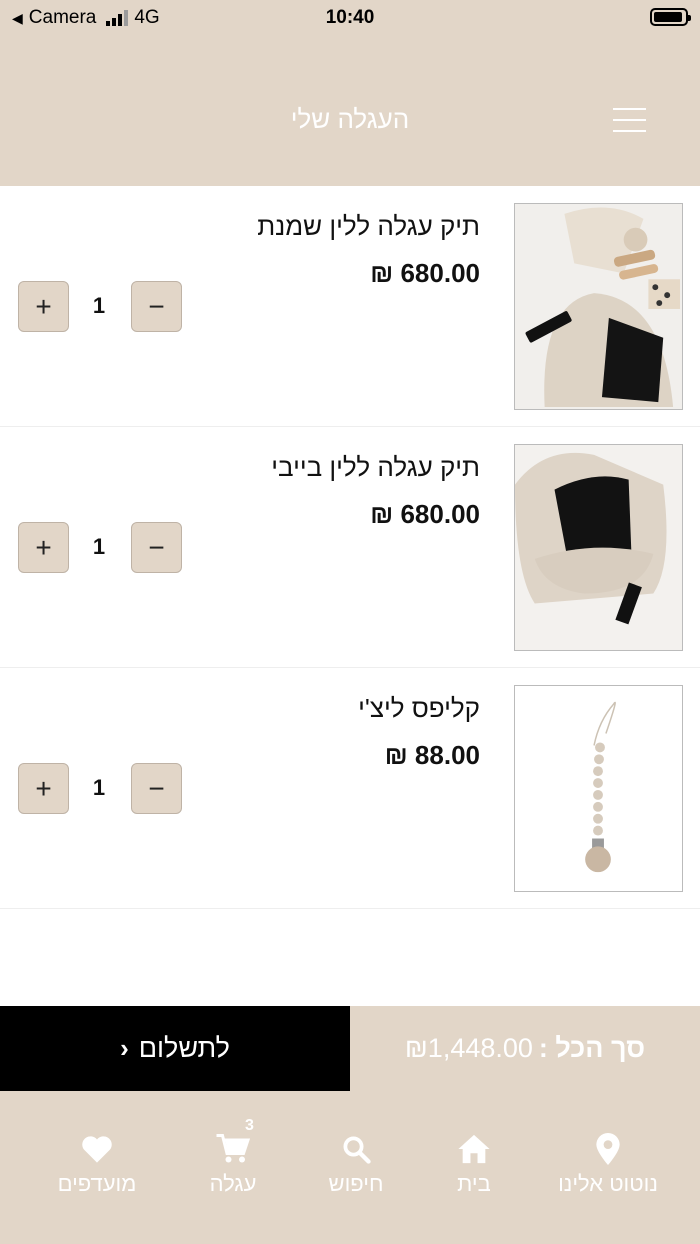  I want to click on checkout-button: לתשלום ‹, so click(175, 1048).